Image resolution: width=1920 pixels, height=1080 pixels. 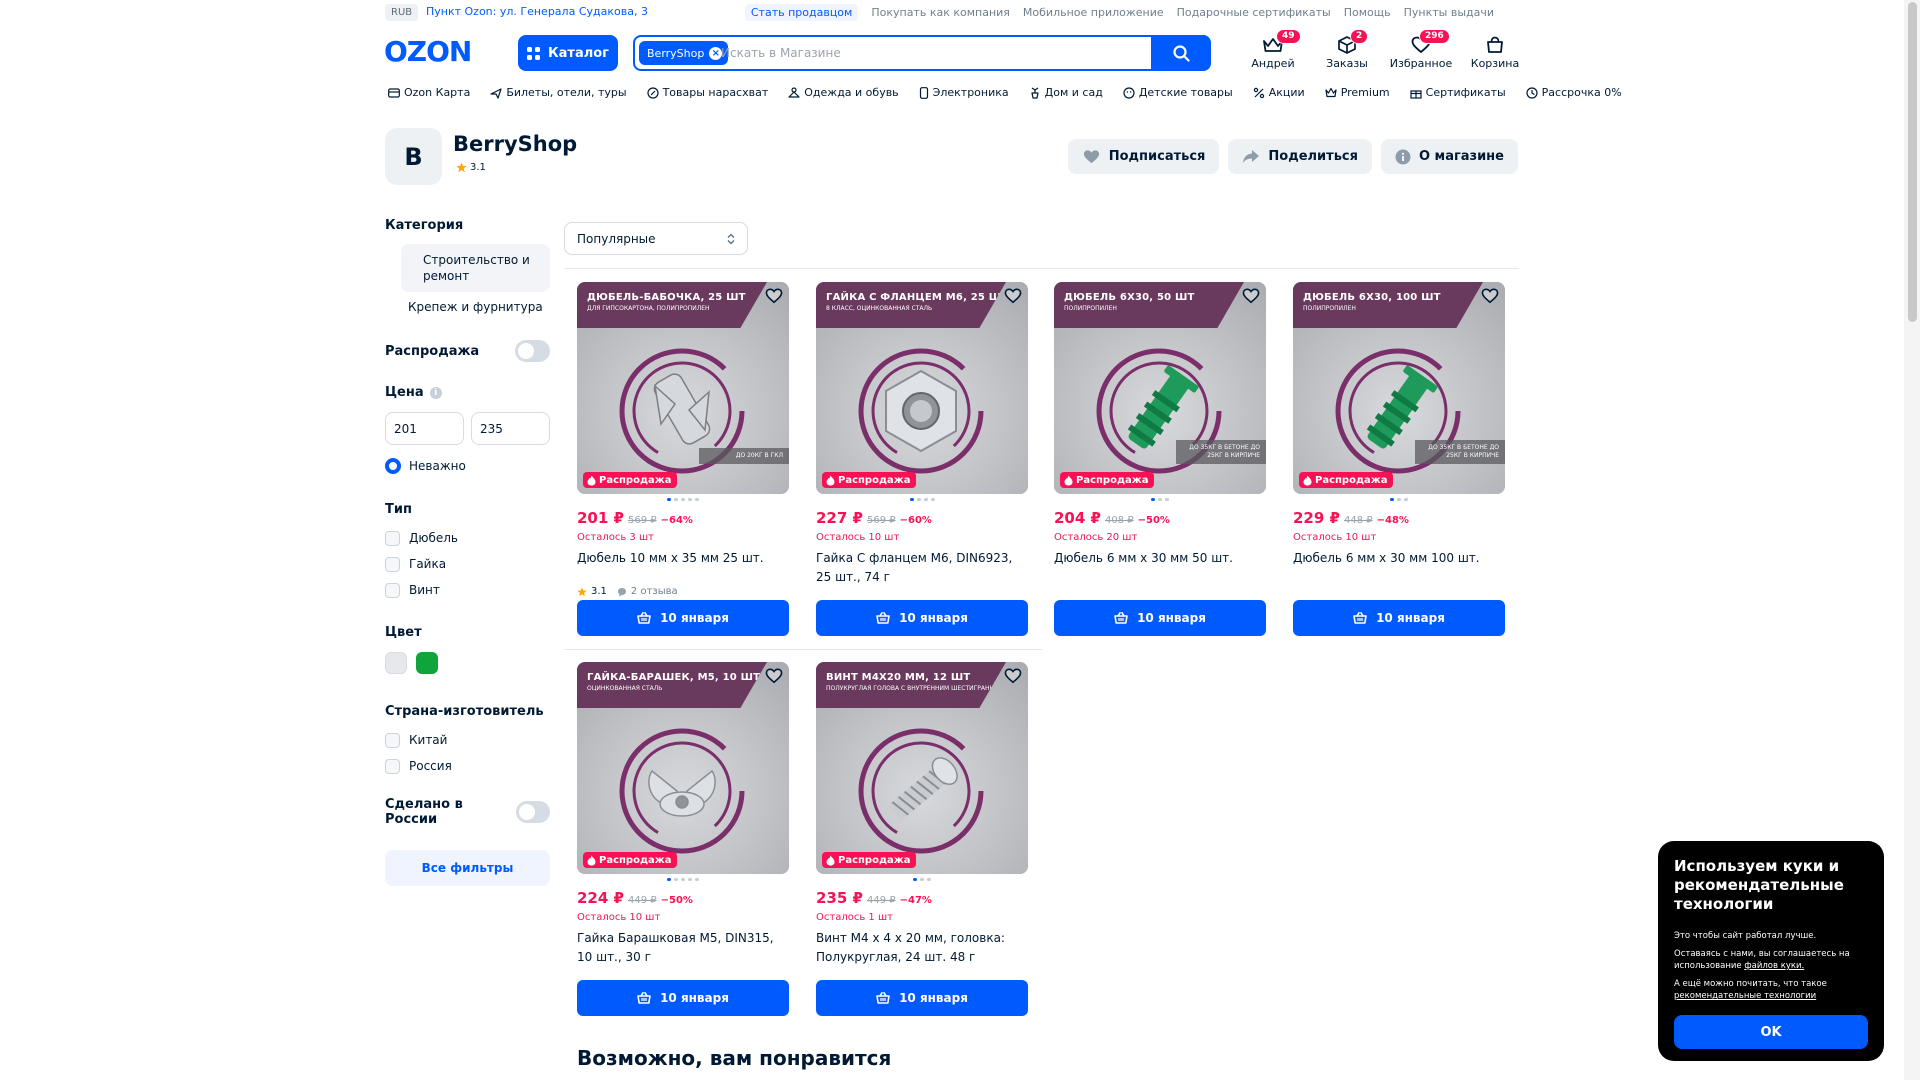 I want to click on header-cart: Корзина, so click(x=1495, y=53).